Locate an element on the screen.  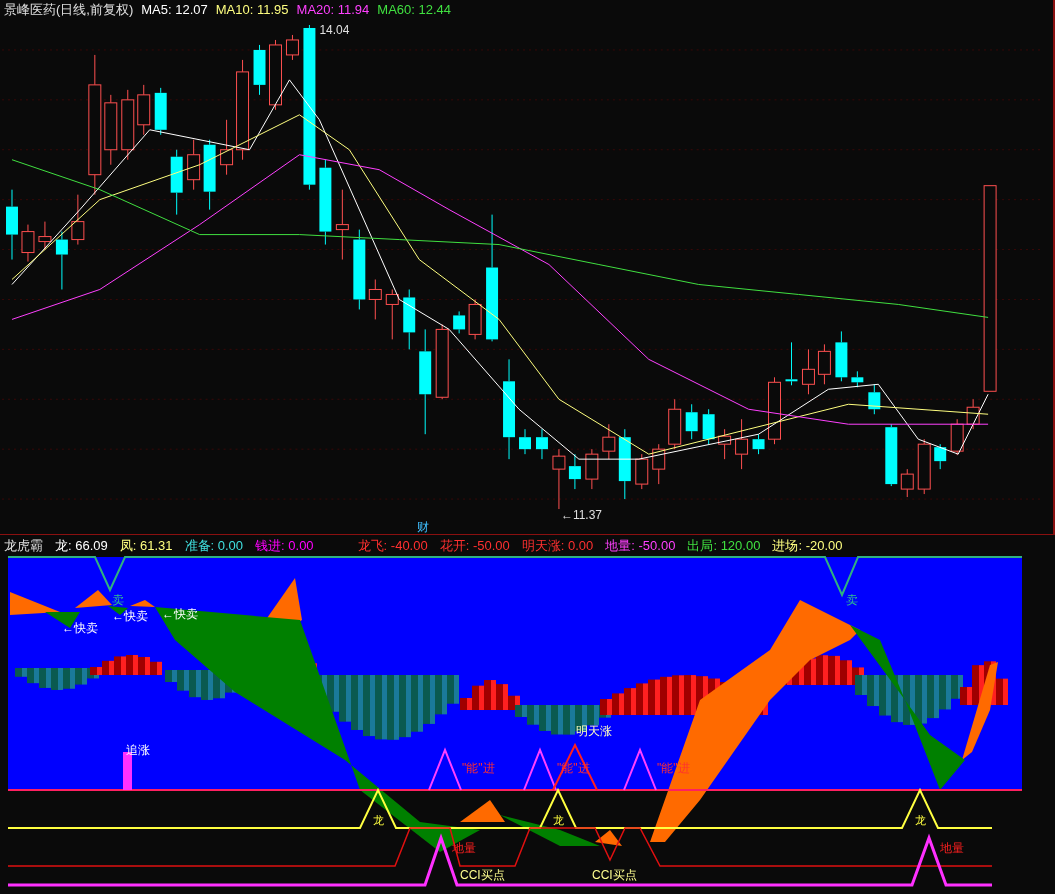
indicator-value: 准备: 0.00 is located at coordinates (214, 545).